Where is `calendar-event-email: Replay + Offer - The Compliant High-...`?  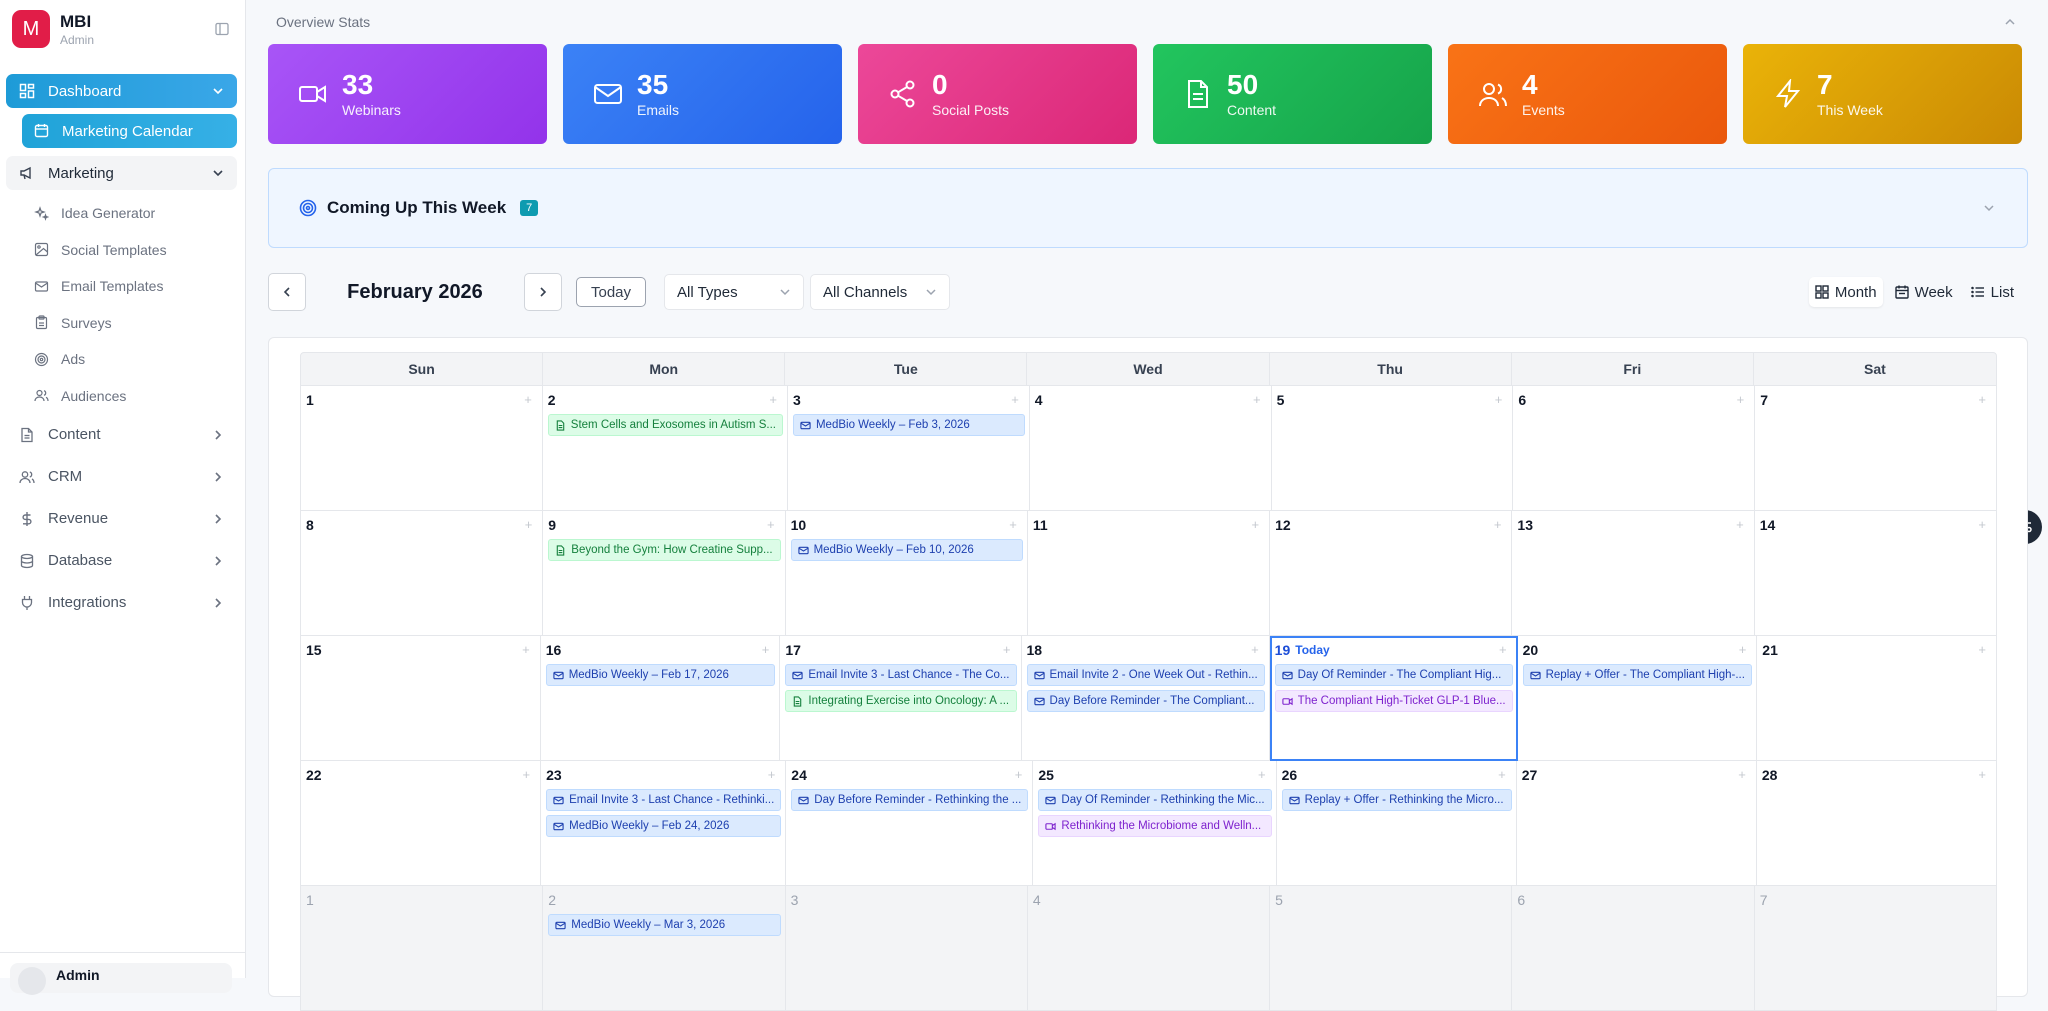 calendar-event-email: Replay + Offer - The Compliant High-... is located at coordinates (1637, 675).